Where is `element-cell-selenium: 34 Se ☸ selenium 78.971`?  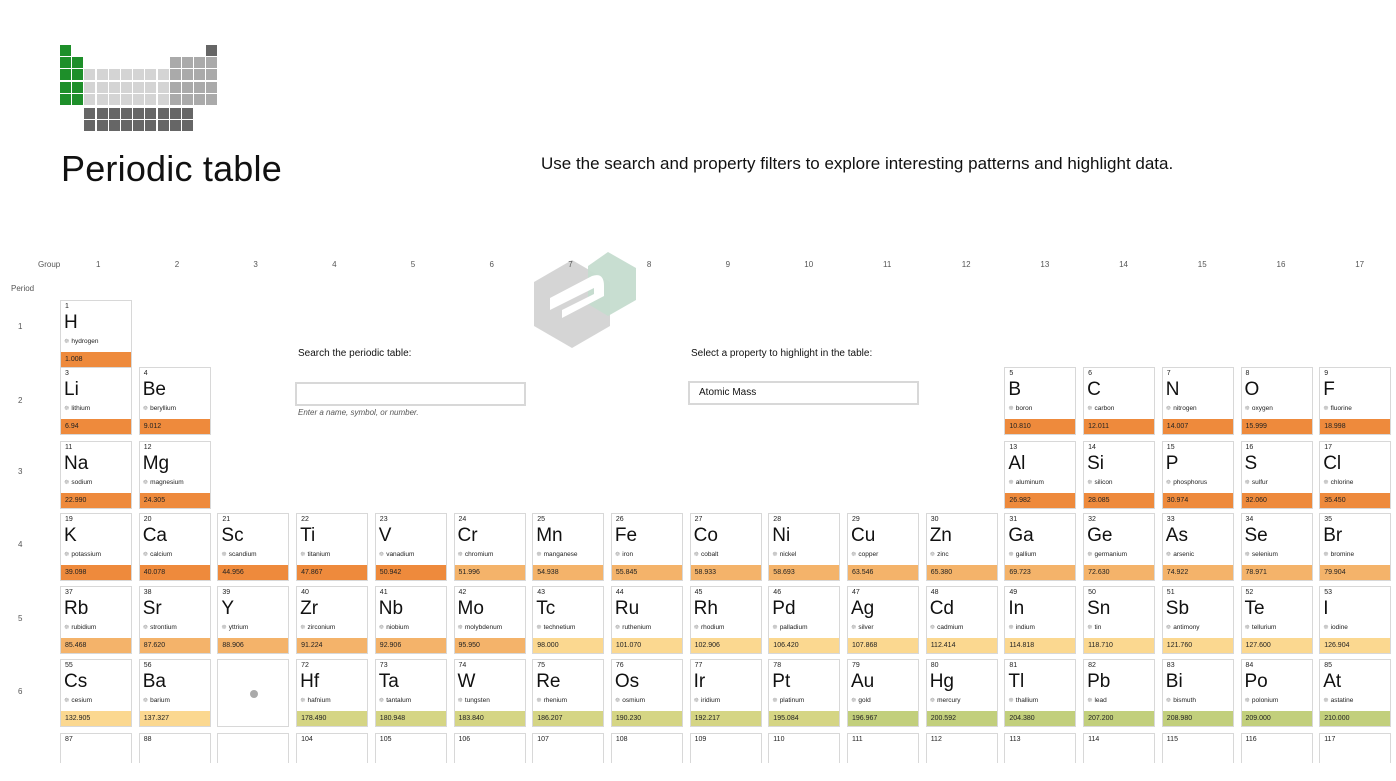 element-cell-selenium: 34 Se ☸ selenium 78.971 is located at coordinates (1276, 547).